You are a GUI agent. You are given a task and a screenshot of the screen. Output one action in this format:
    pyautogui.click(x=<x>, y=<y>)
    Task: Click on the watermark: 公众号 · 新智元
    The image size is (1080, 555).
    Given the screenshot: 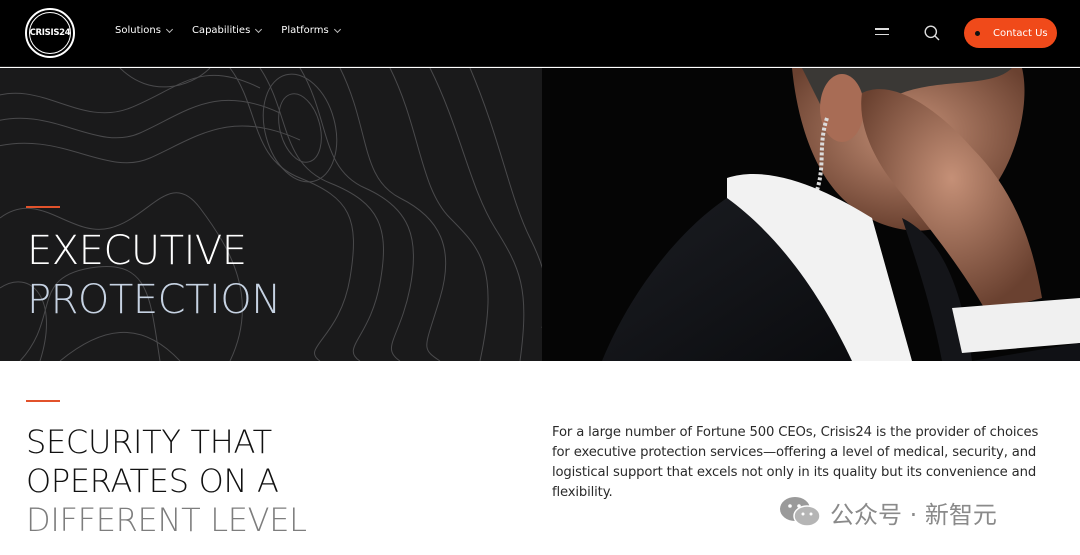 What is the action you would take?
    pyautogui.click(x=887, y=512)
    